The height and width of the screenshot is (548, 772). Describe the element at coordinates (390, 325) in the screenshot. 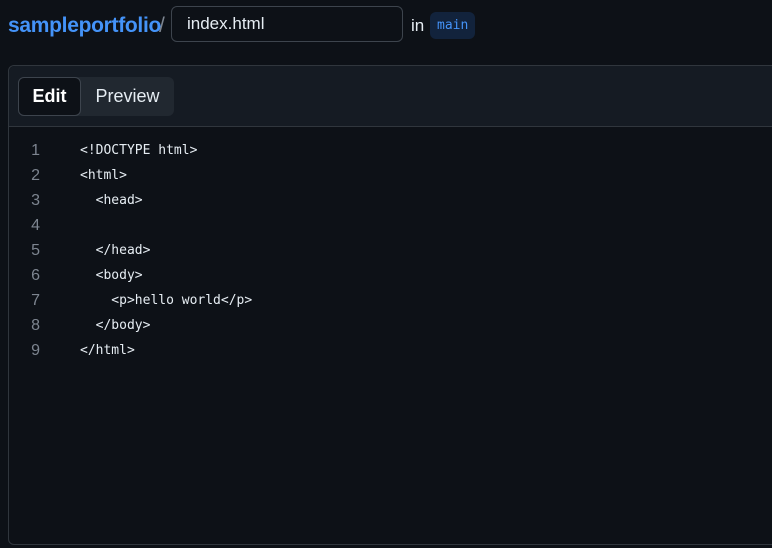

I see `code-line: 8 </body>` at that location.